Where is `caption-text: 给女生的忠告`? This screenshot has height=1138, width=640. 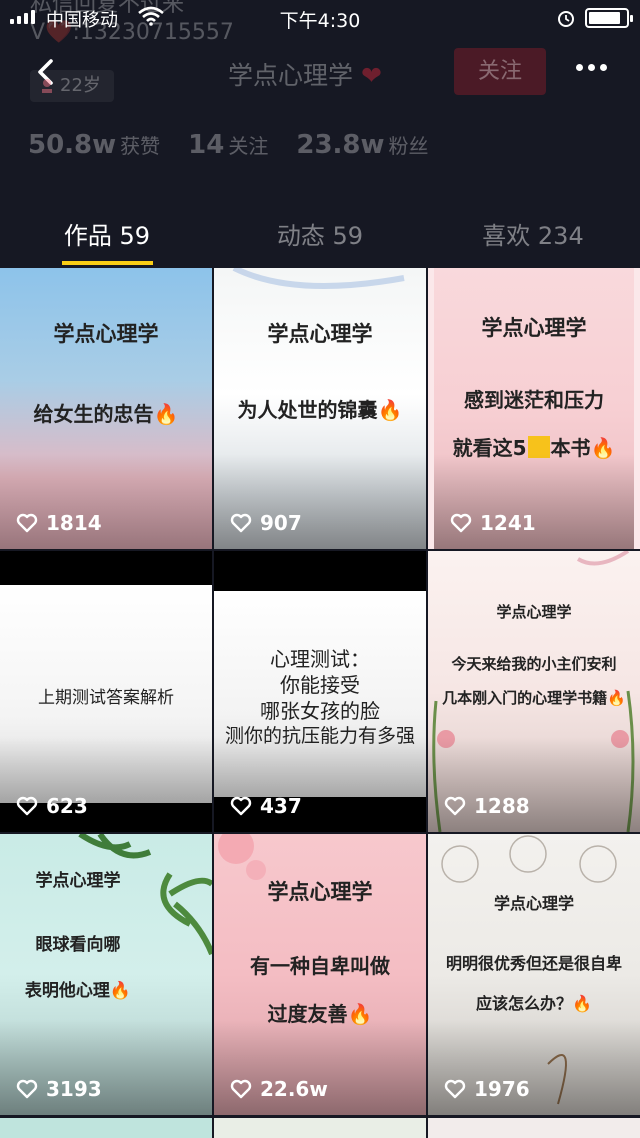 caption-text: 给女生的忠告 is located at coordinates (93, 414).